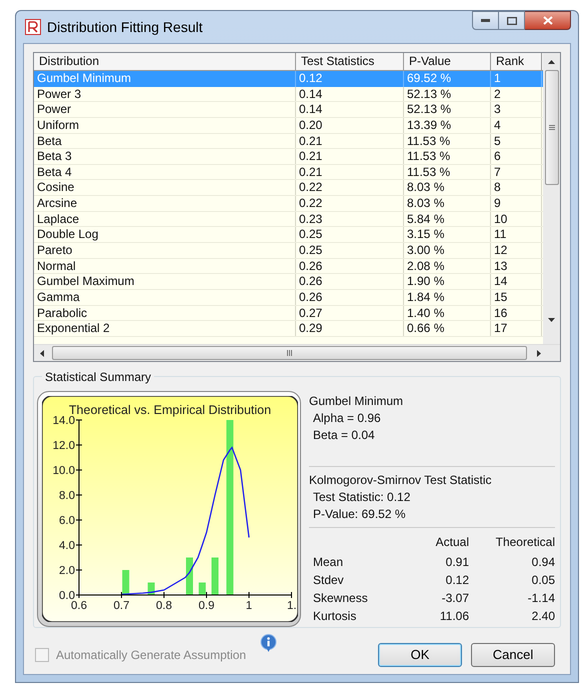 The height and width of the screenshot is (685, 583). I want to click on table-row: Beta 3 0.21 11.53 % 6, so click(288, 157).